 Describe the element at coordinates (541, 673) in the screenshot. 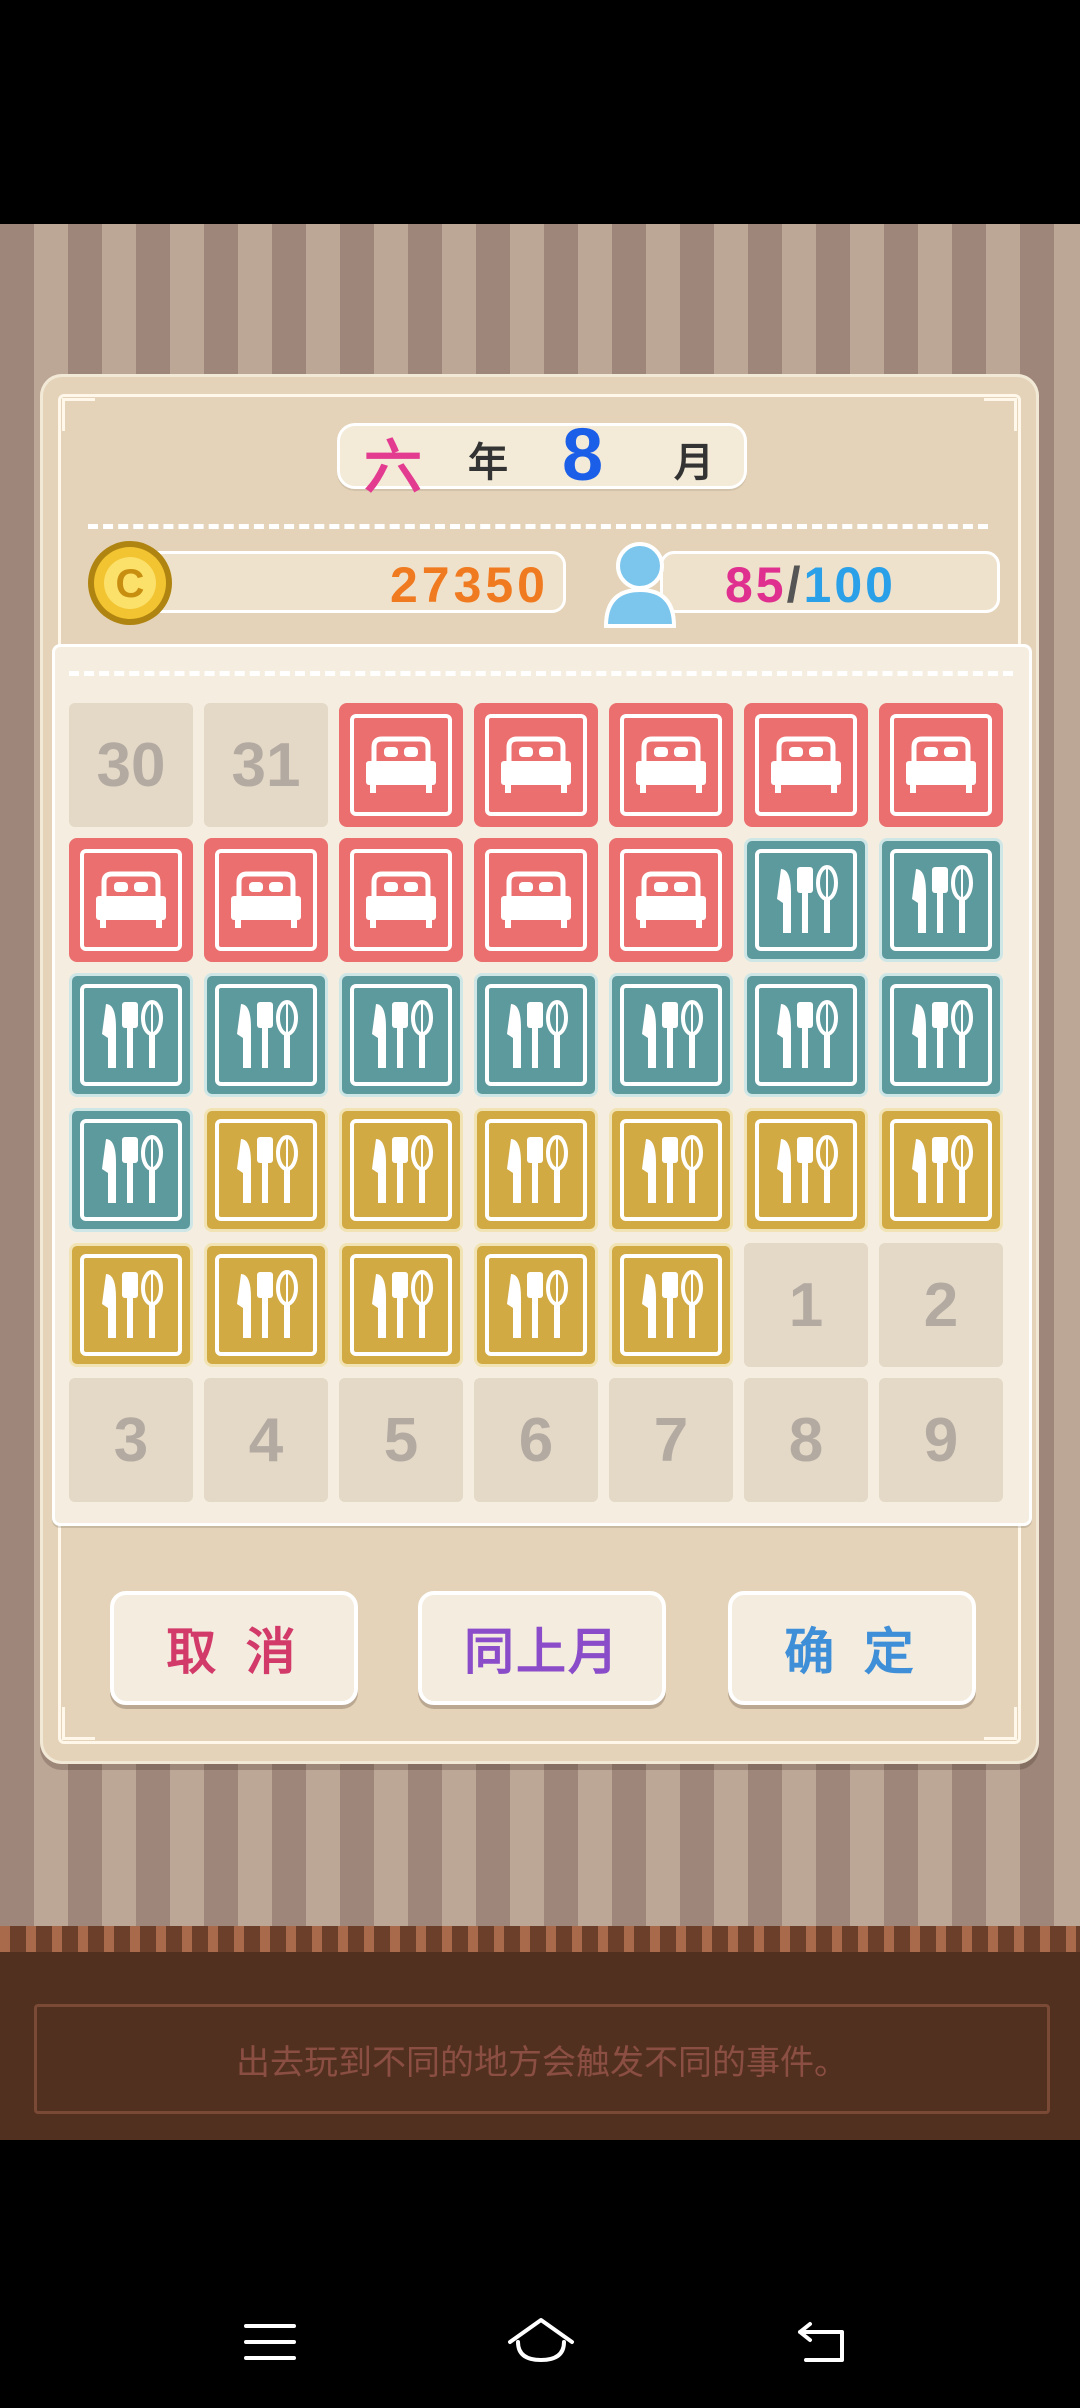

I see `calendar-divider` at that location.